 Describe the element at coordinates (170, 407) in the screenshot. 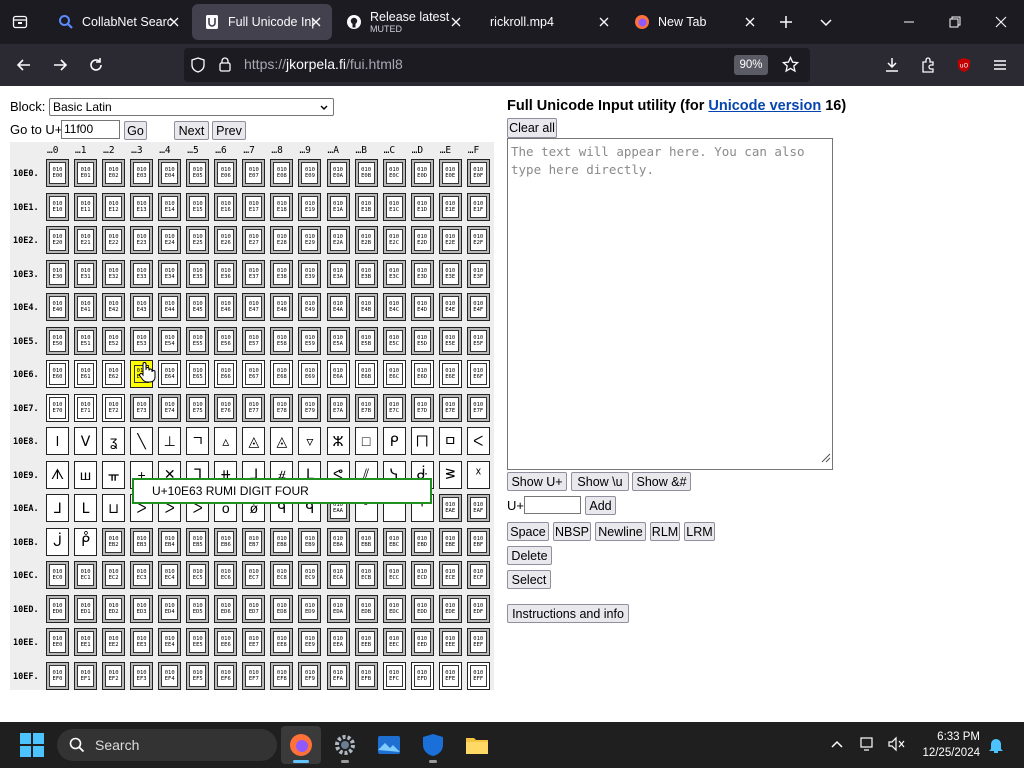

I see `char-cell: 010 E74` at that location.